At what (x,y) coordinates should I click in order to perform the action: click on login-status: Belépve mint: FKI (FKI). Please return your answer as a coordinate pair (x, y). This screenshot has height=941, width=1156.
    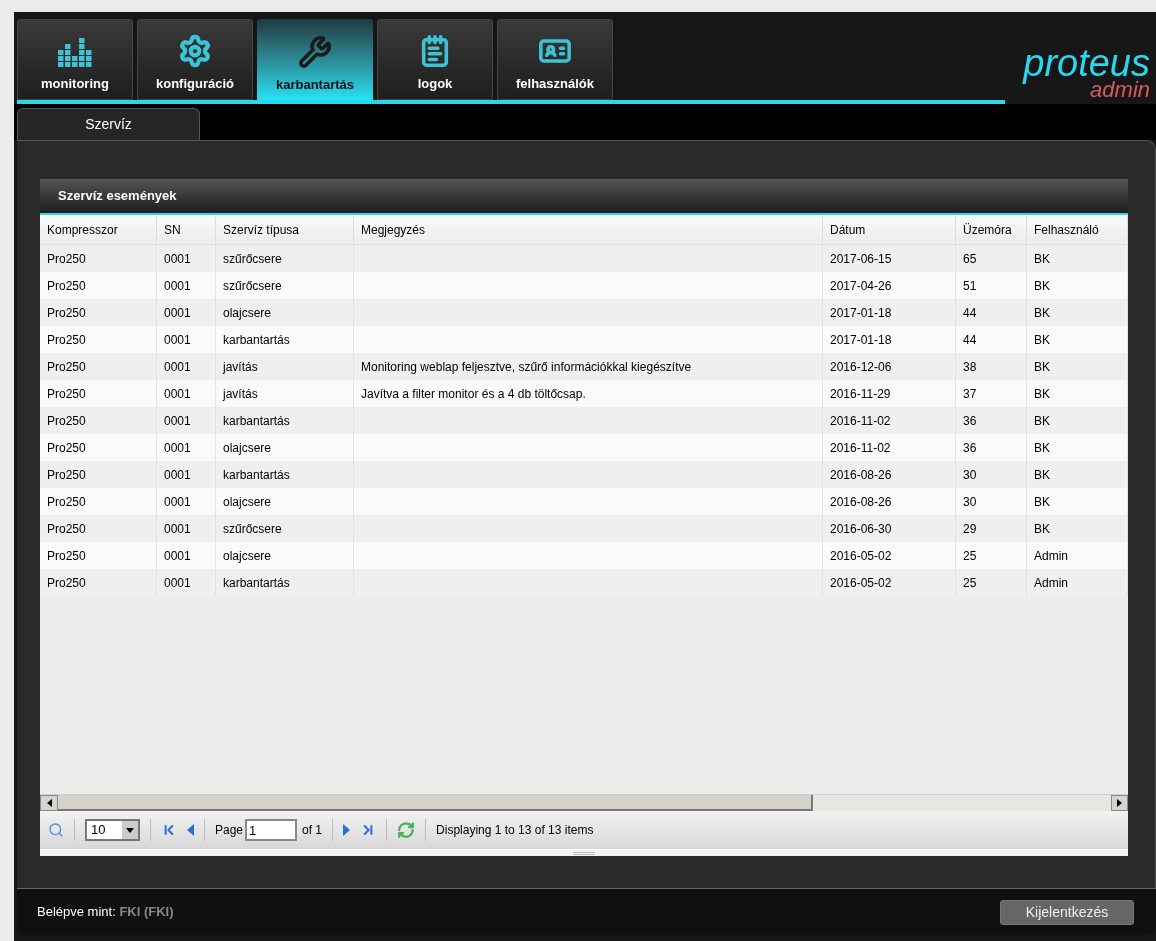
    Looking at the image, I should click on (105, 912).